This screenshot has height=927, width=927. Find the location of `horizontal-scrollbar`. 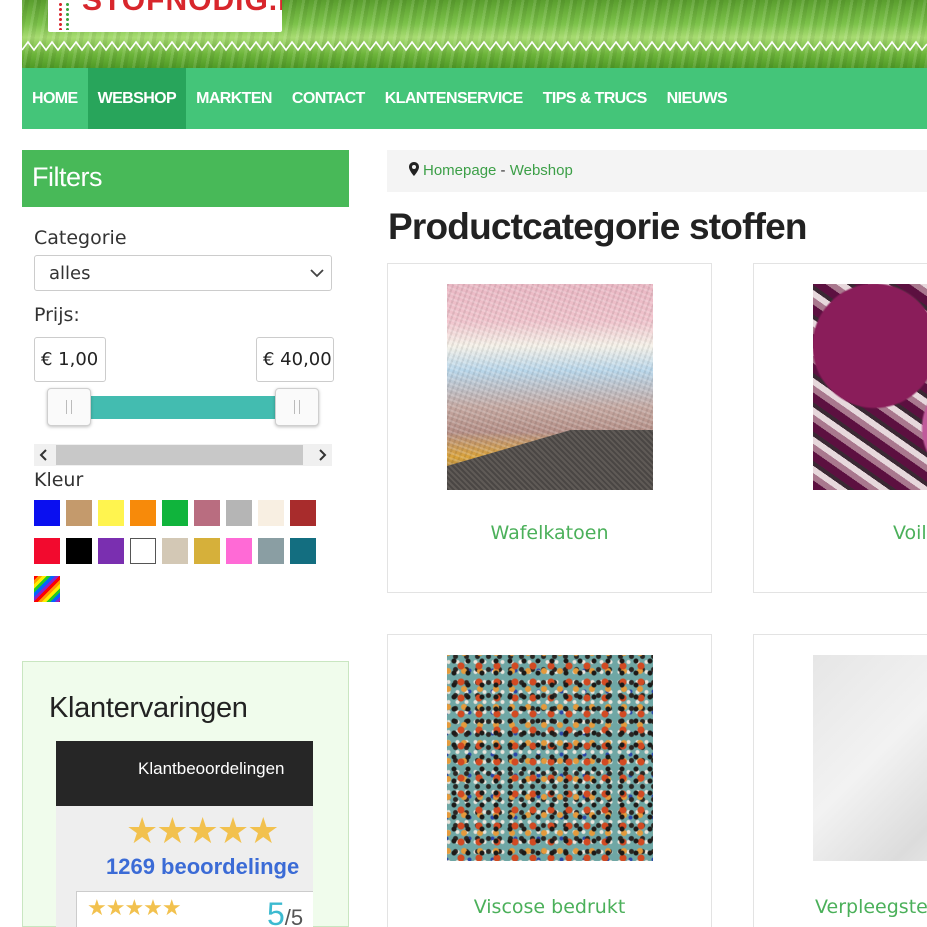

horizontal-scrollbar is located at coordinates (183, 455).